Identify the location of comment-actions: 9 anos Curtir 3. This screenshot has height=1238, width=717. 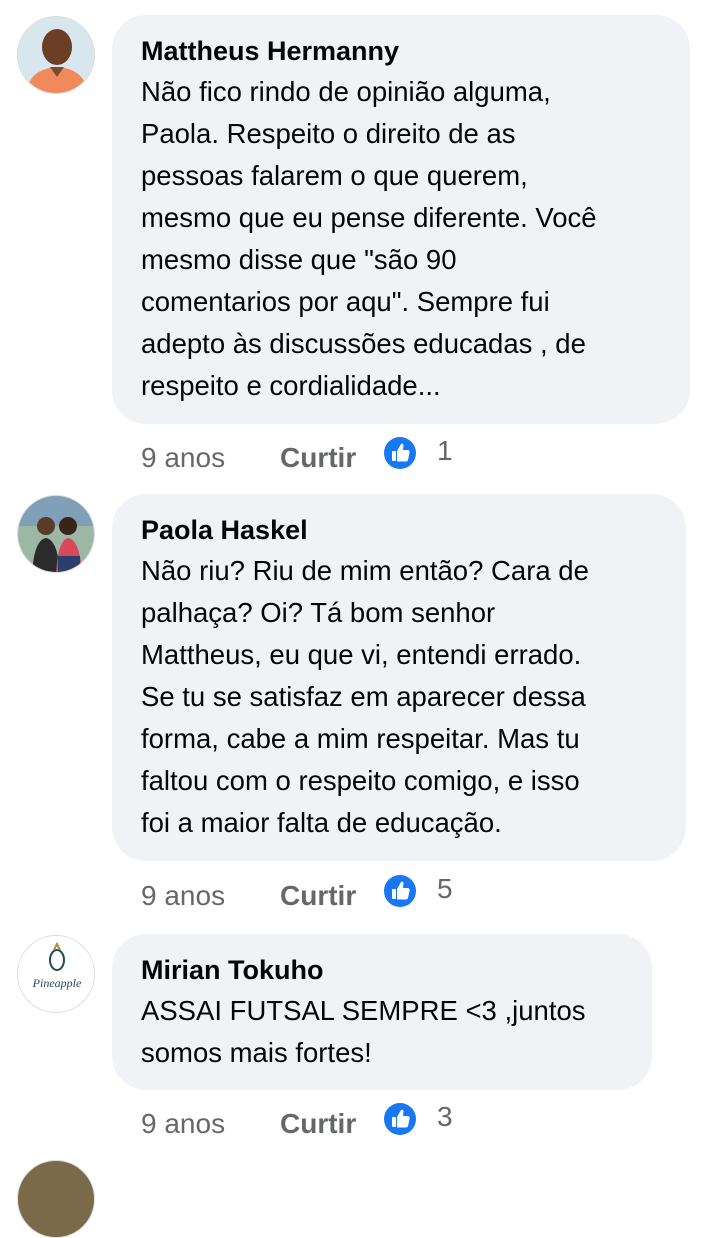
(297, 1123).